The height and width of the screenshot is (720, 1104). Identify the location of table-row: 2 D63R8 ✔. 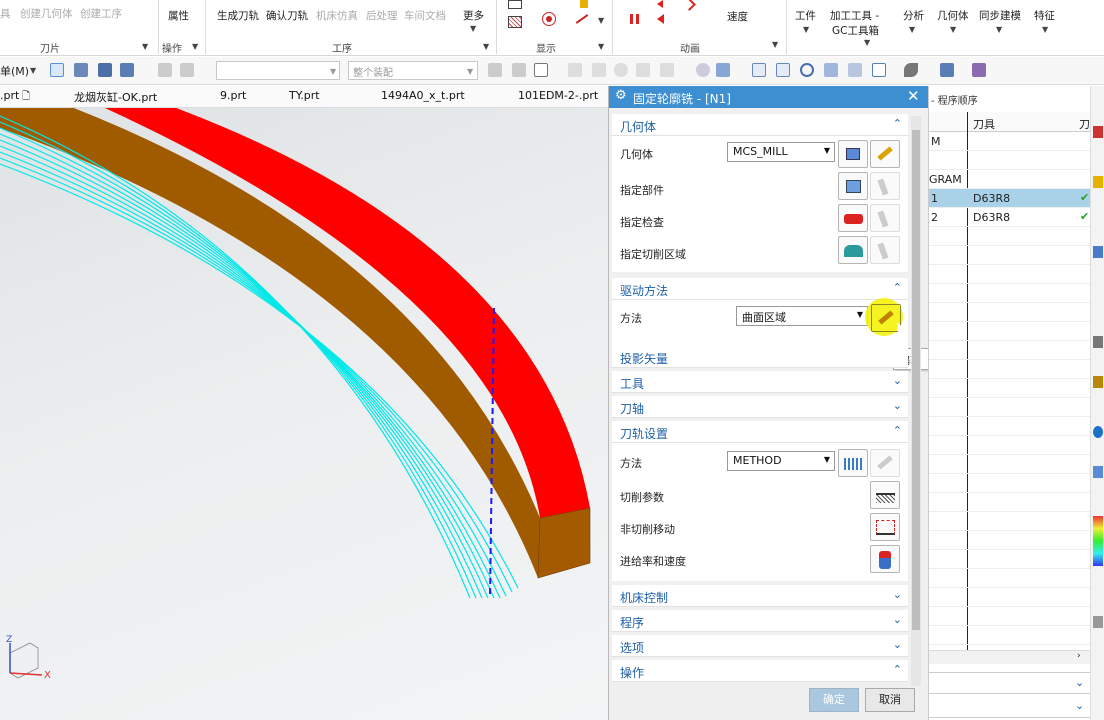
(1010, 217).